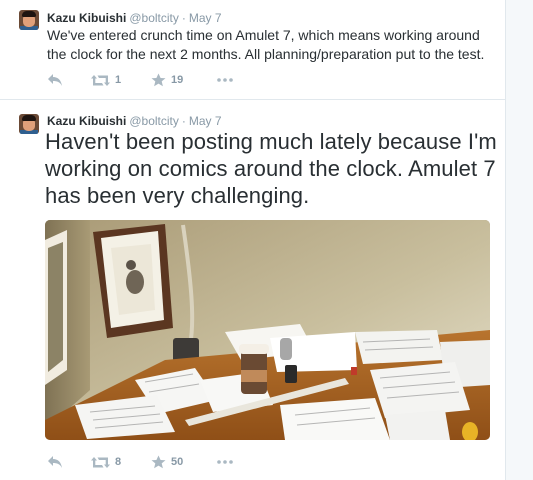 The width and height of the screenshot is (533, 480). Describe the element at coordinates (167, 462) in the screenshot. I see `favorite-button: 50` at that location.